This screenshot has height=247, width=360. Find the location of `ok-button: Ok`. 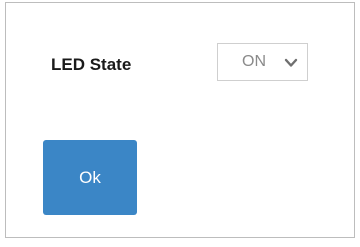

ok-button: Ok is located at coordinates (90, 177).